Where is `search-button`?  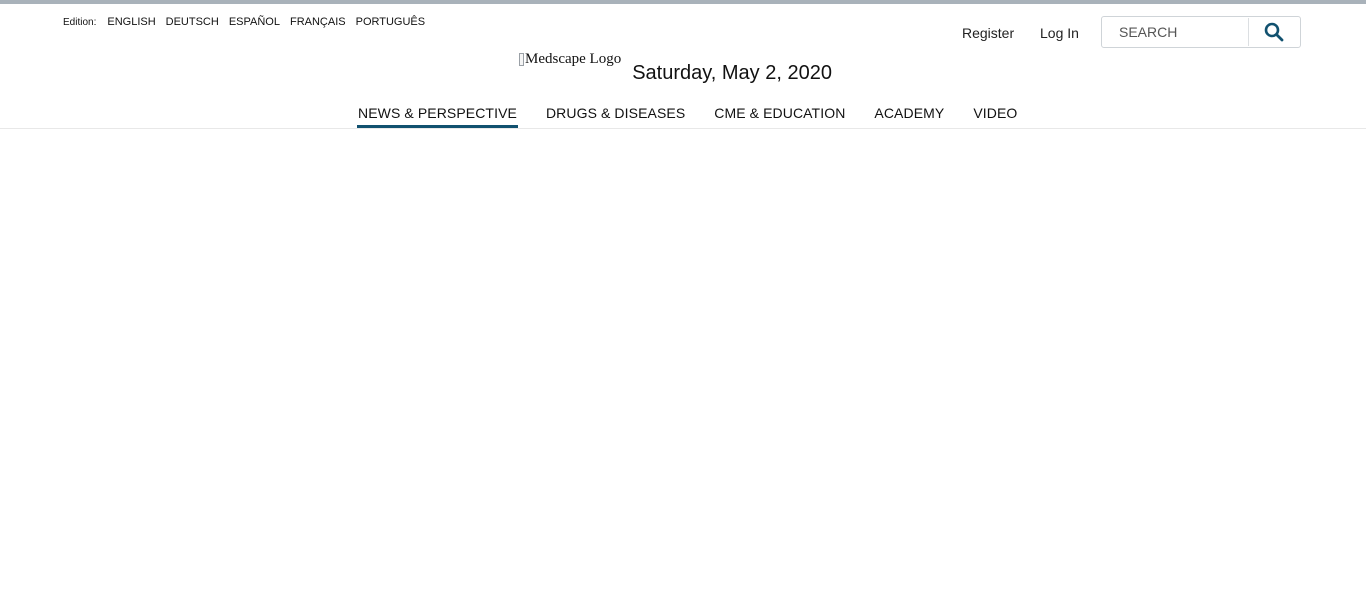 search-button is located at coordinates (1274, 32).